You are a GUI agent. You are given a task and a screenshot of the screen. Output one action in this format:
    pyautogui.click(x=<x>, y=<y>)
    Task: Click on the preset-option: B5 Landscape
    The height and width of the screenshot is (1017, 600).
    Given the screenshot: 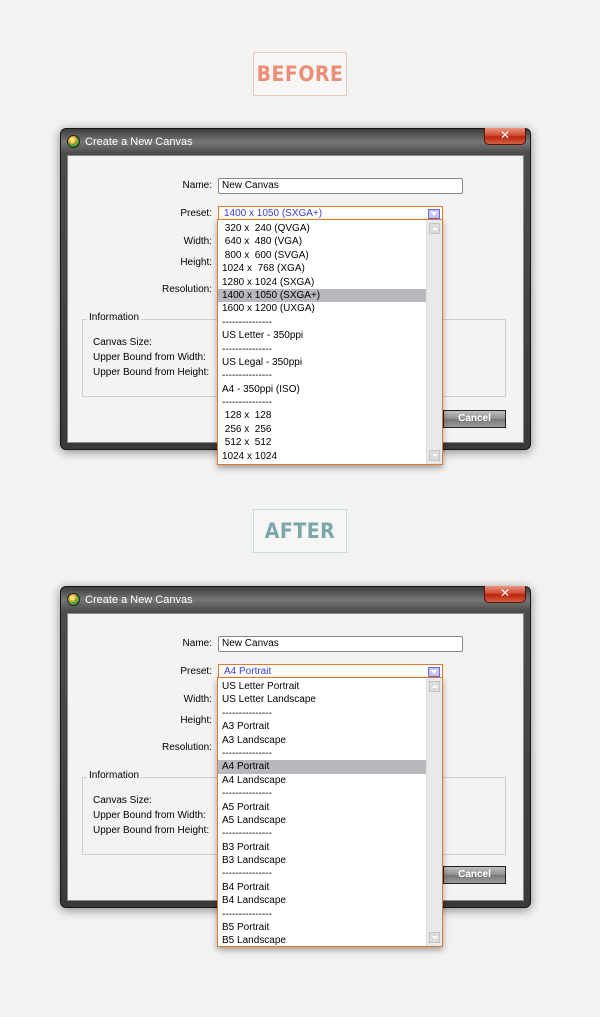 What is the action you would take?
    pyautogui.click(x=322, y=940)
    